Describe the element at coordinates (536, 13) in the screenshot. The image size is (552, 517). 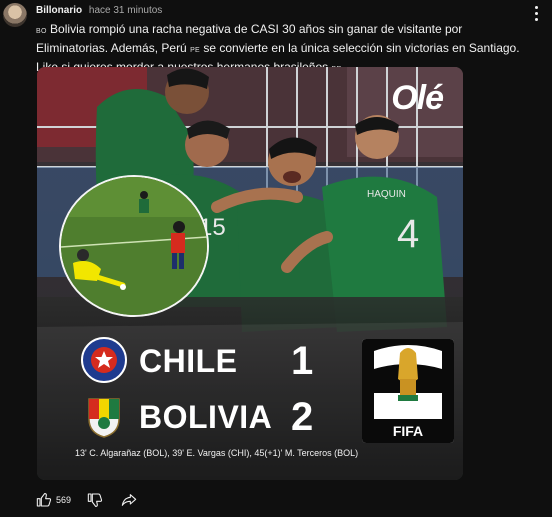
I see `more-options-icon` at that location.